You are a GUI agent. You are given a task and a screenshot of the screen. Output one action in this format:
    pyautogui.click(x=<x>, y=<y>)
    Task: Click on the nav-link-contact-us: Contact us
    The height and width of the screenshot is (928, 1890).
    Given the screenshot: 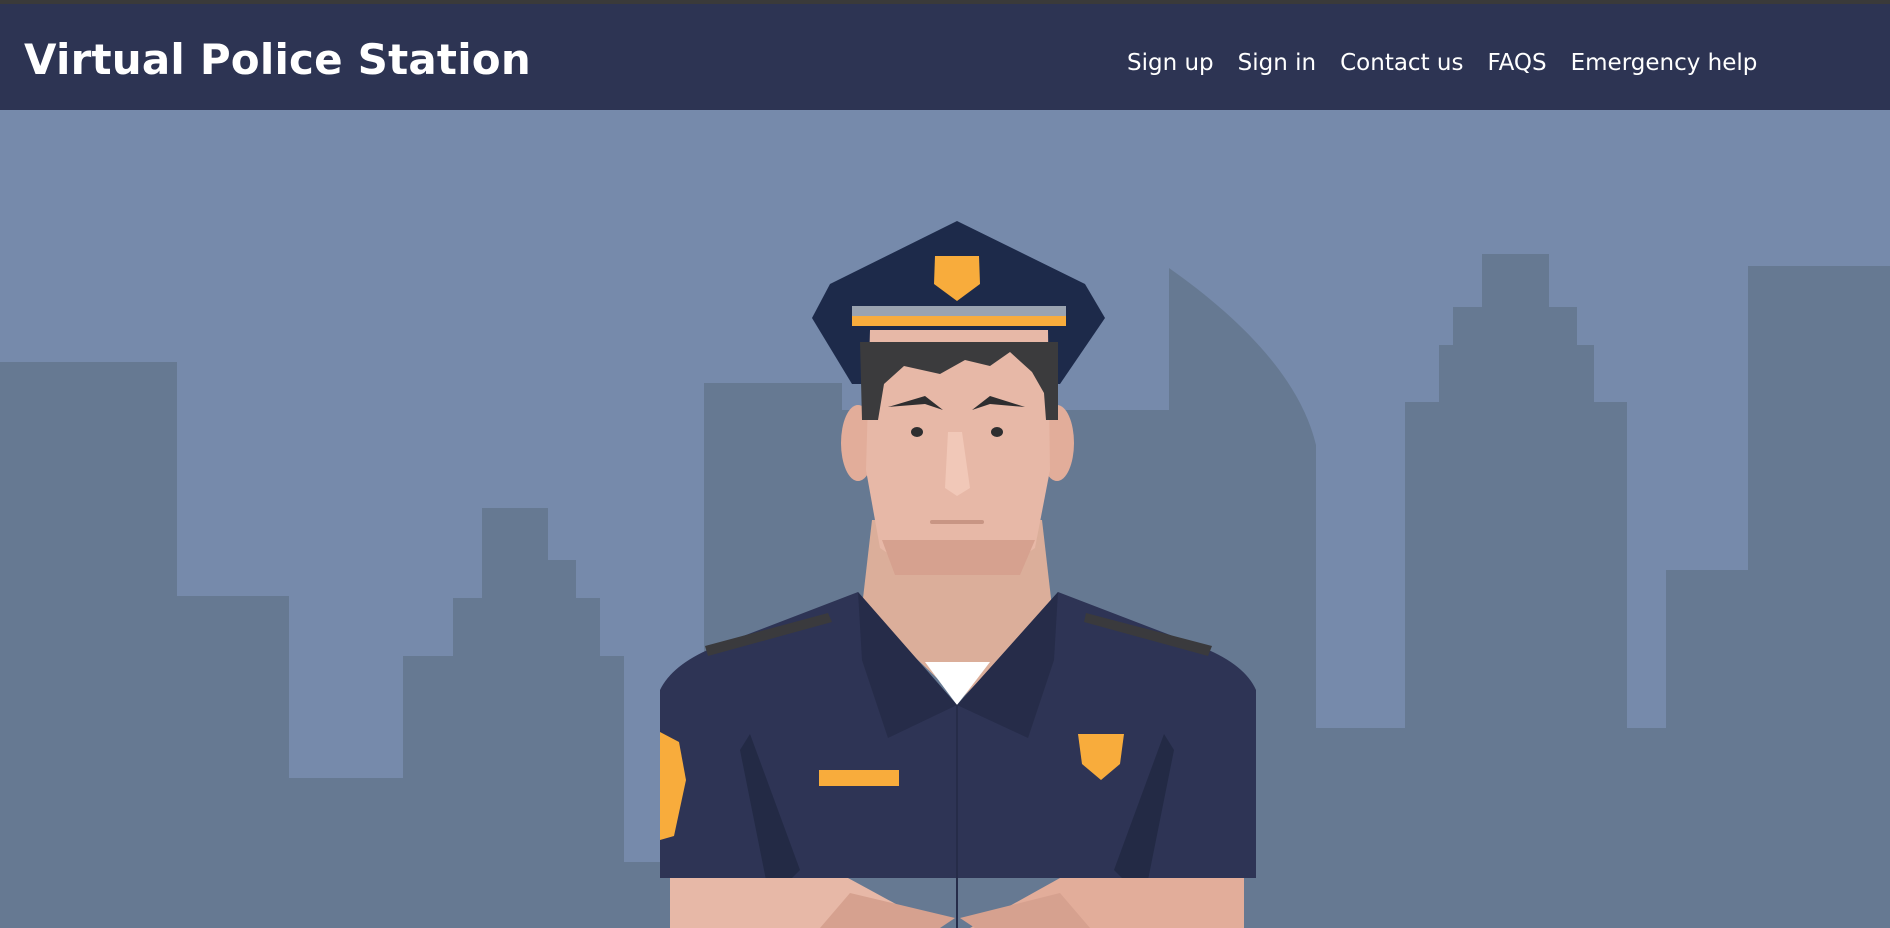 What is the action you would take?
    pyautogui.click(x=1401, y=63)
    